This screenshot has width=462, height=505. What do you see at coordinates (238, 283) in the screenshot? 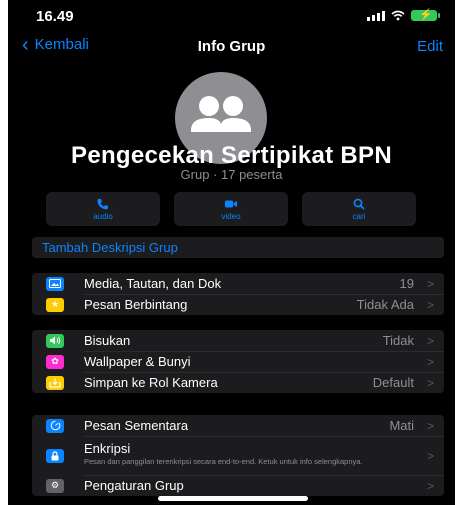
I see `media-links-docs-row: Media, Tautan, dan Dok 19 >` at bounding box center [238, 283].